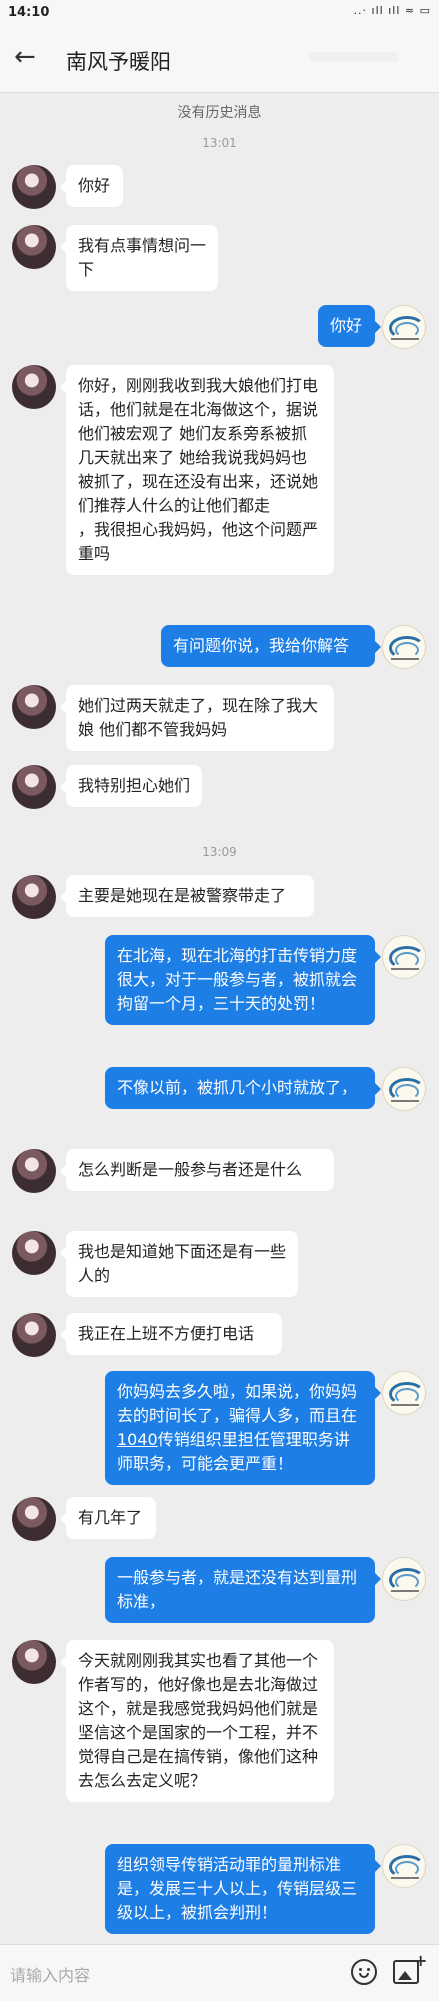  What do you see at coordinates (219, 143) in the screenshot?
I see `timestamp-1: 13:01` at bounding box center [219, 143].